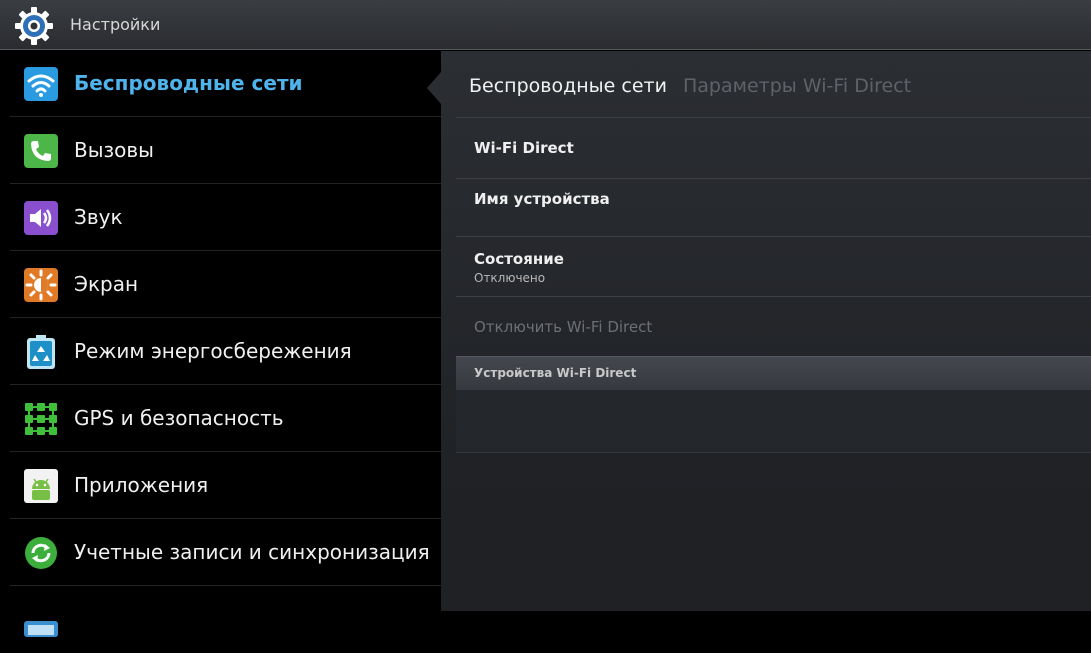 Image resolution: width=1091 pixels, height=653 pixels. Describe the element at coordinates (563, 327) in the screenshot. I see `row-title: Отключить Wi-Fi Direct` at that location.